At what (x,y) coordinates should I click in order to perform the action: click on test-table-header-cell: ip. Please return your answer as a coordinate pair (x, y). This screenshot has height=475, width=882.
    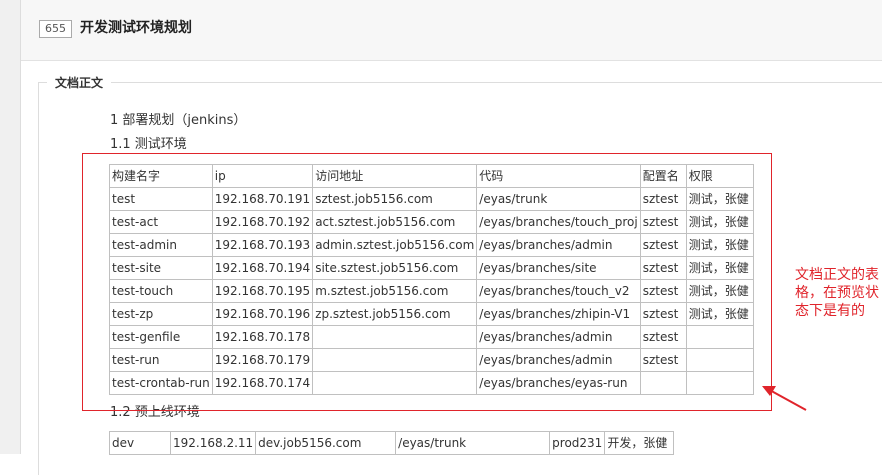
    Looking at the image, I should click on (262, 176).